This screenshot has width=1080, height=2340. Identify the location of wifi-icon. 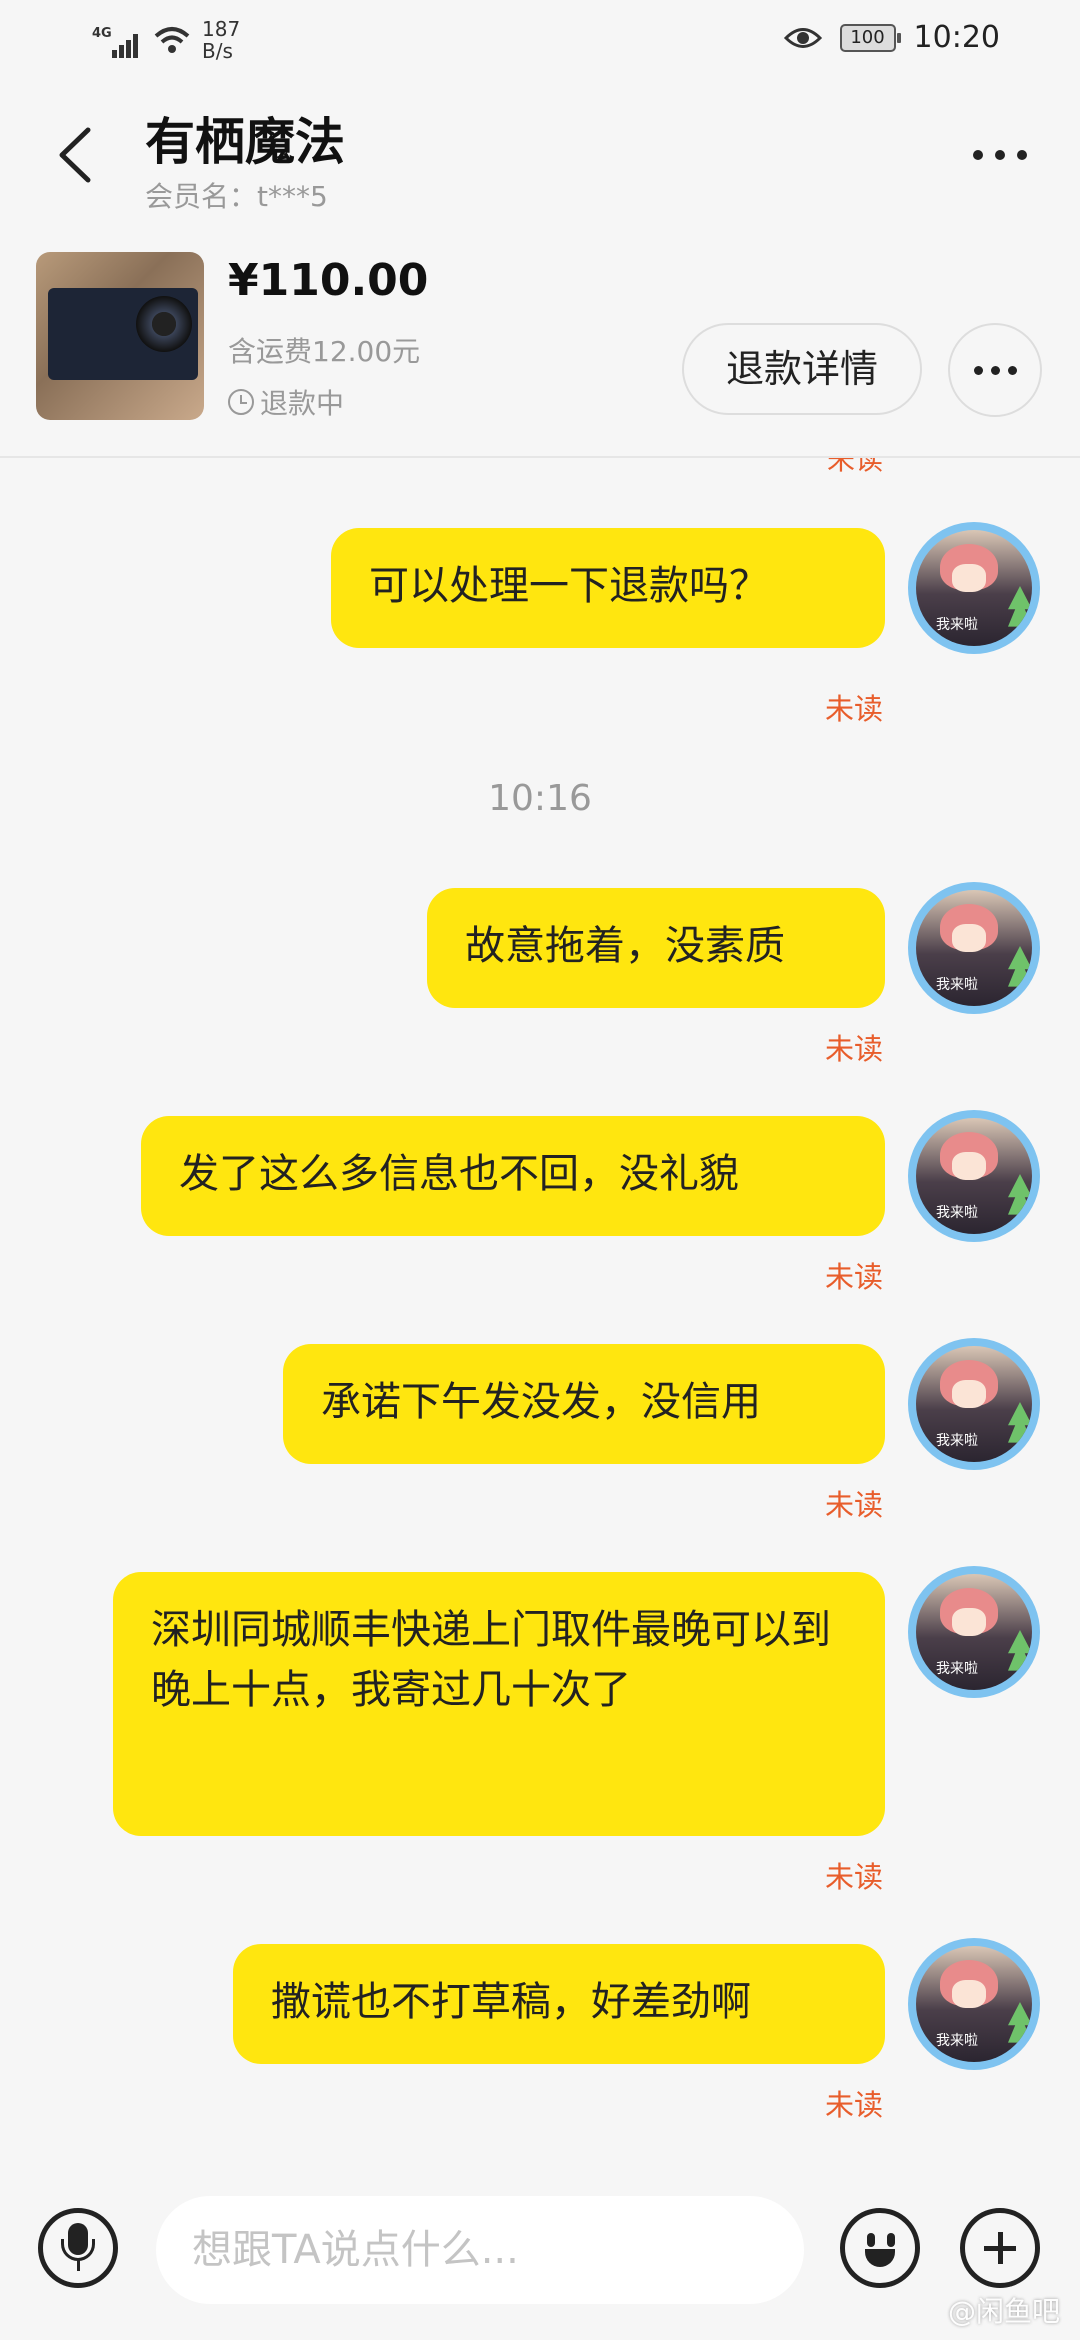
(172, 40).